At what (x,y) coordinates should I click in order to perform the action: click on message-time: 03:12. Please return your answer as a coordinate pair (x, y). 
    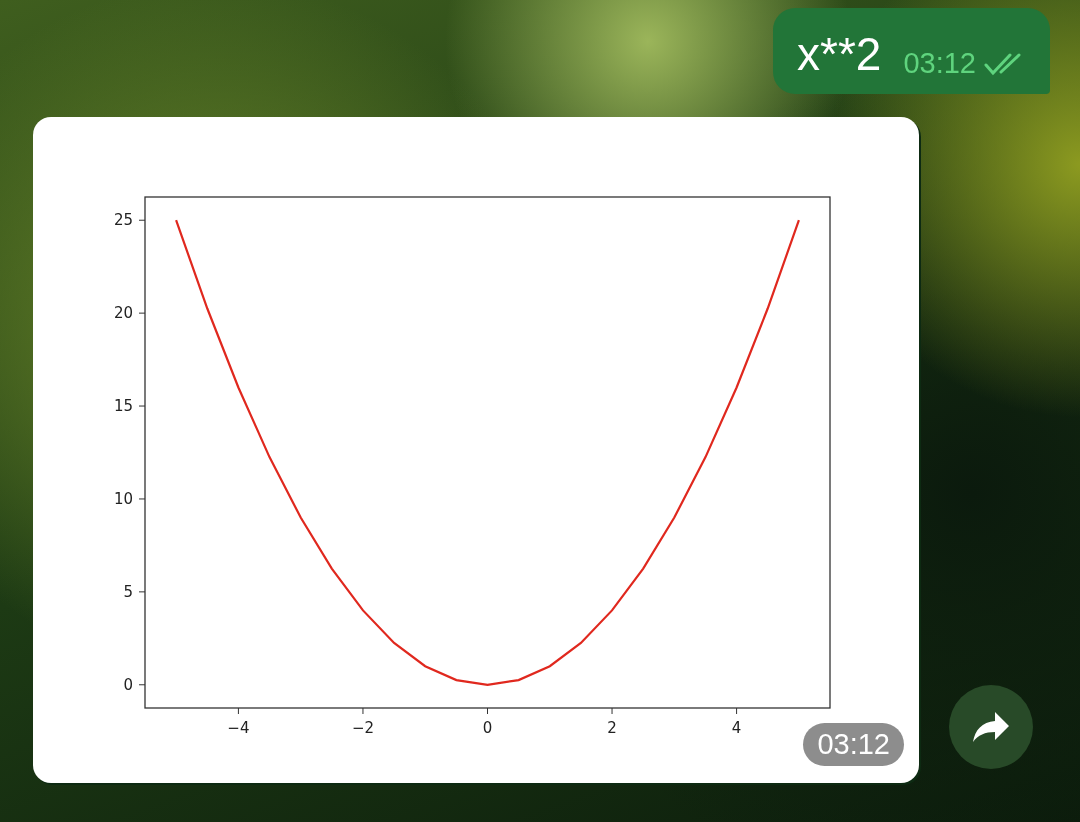
    Looking at the image, I should click on (939, 63).